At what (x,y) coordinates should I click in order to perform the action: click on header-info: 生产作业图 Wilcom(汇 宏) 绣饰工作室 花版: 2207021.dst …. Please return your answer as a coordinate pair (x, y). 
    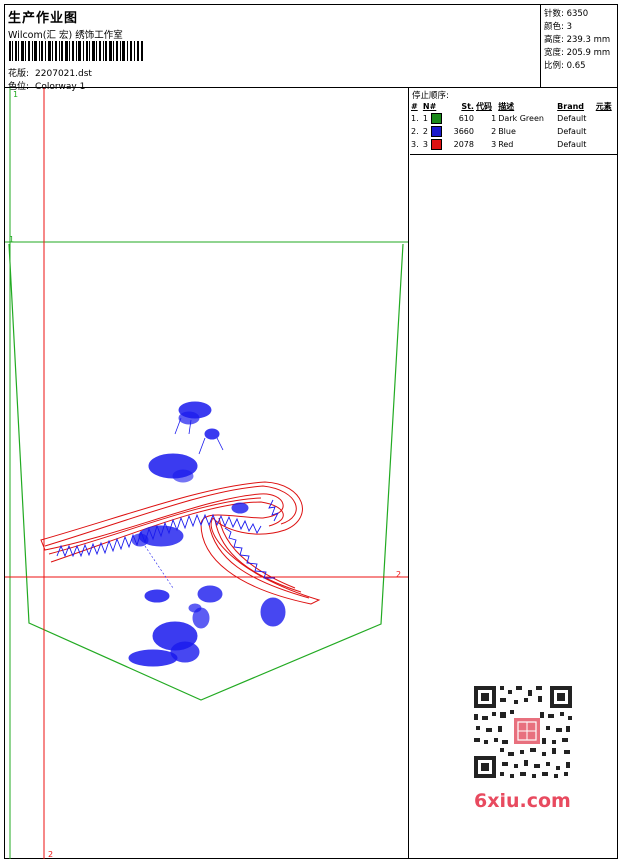
    Looking at the image, I should click on (272, 48).